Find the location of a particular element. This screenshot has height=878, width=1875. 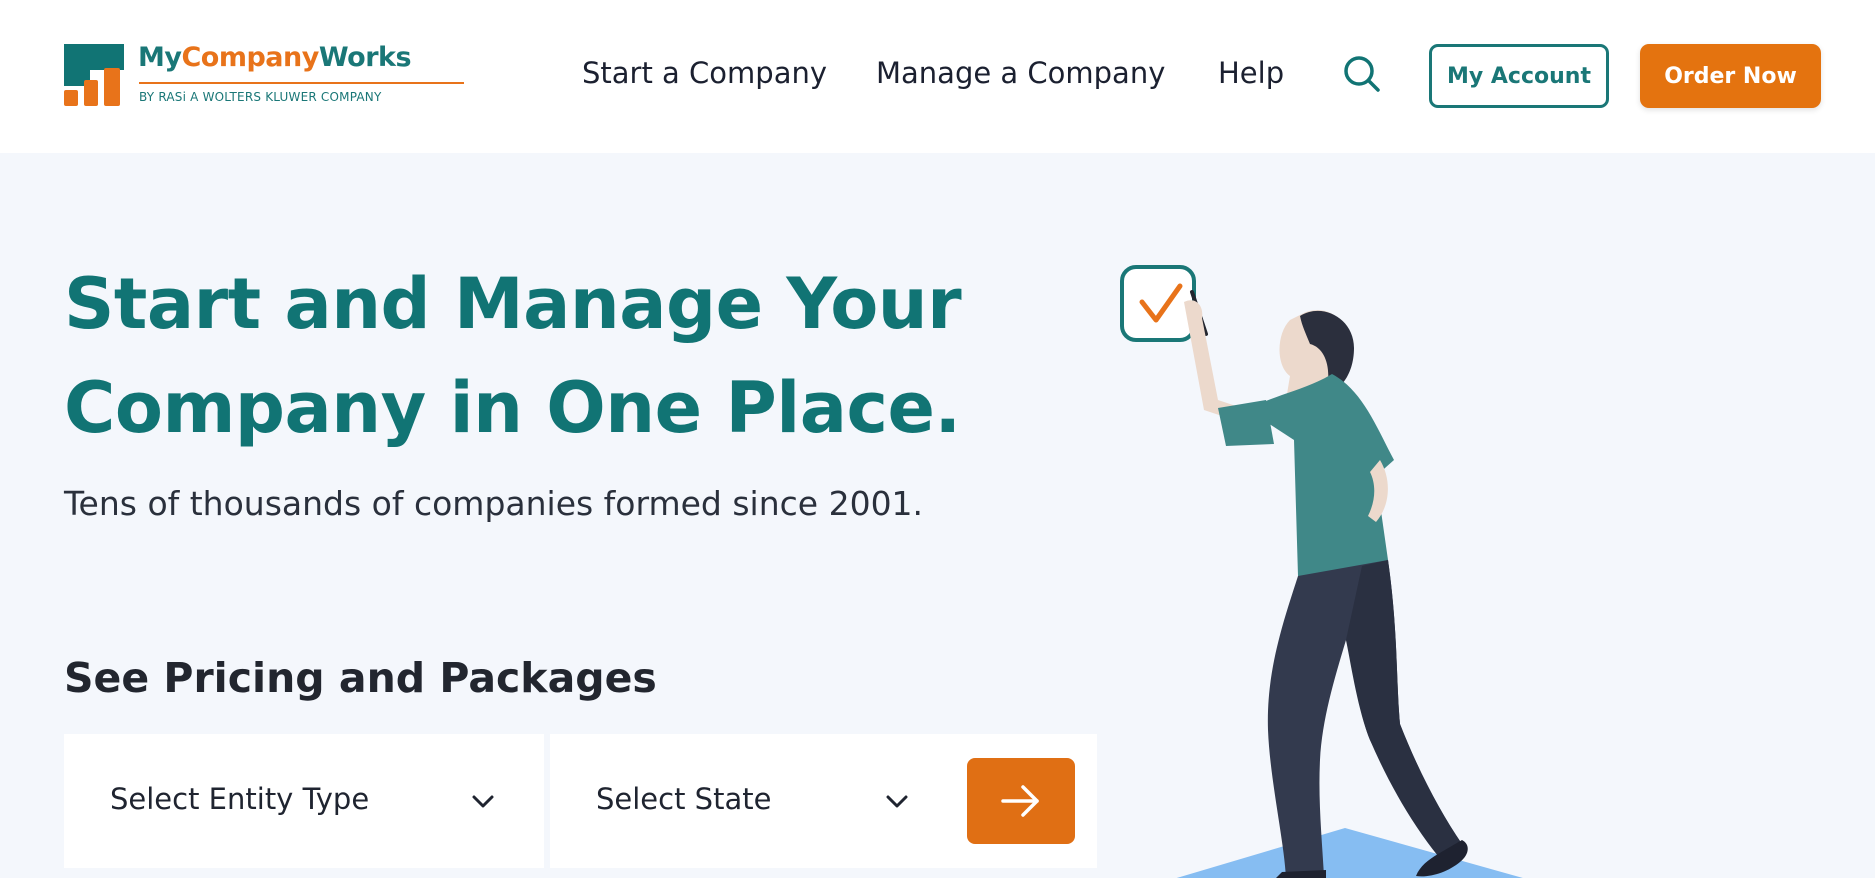

logo-tagline: BY RASi A WOLTERS KLUWER COMPANY is located at coordinates (260, 97).